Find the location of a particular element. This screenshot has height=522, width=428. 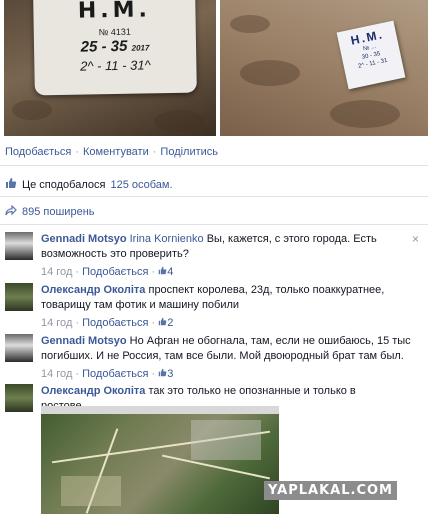

sign-code-suffix: 2017 is located at coordinates (140, 48).